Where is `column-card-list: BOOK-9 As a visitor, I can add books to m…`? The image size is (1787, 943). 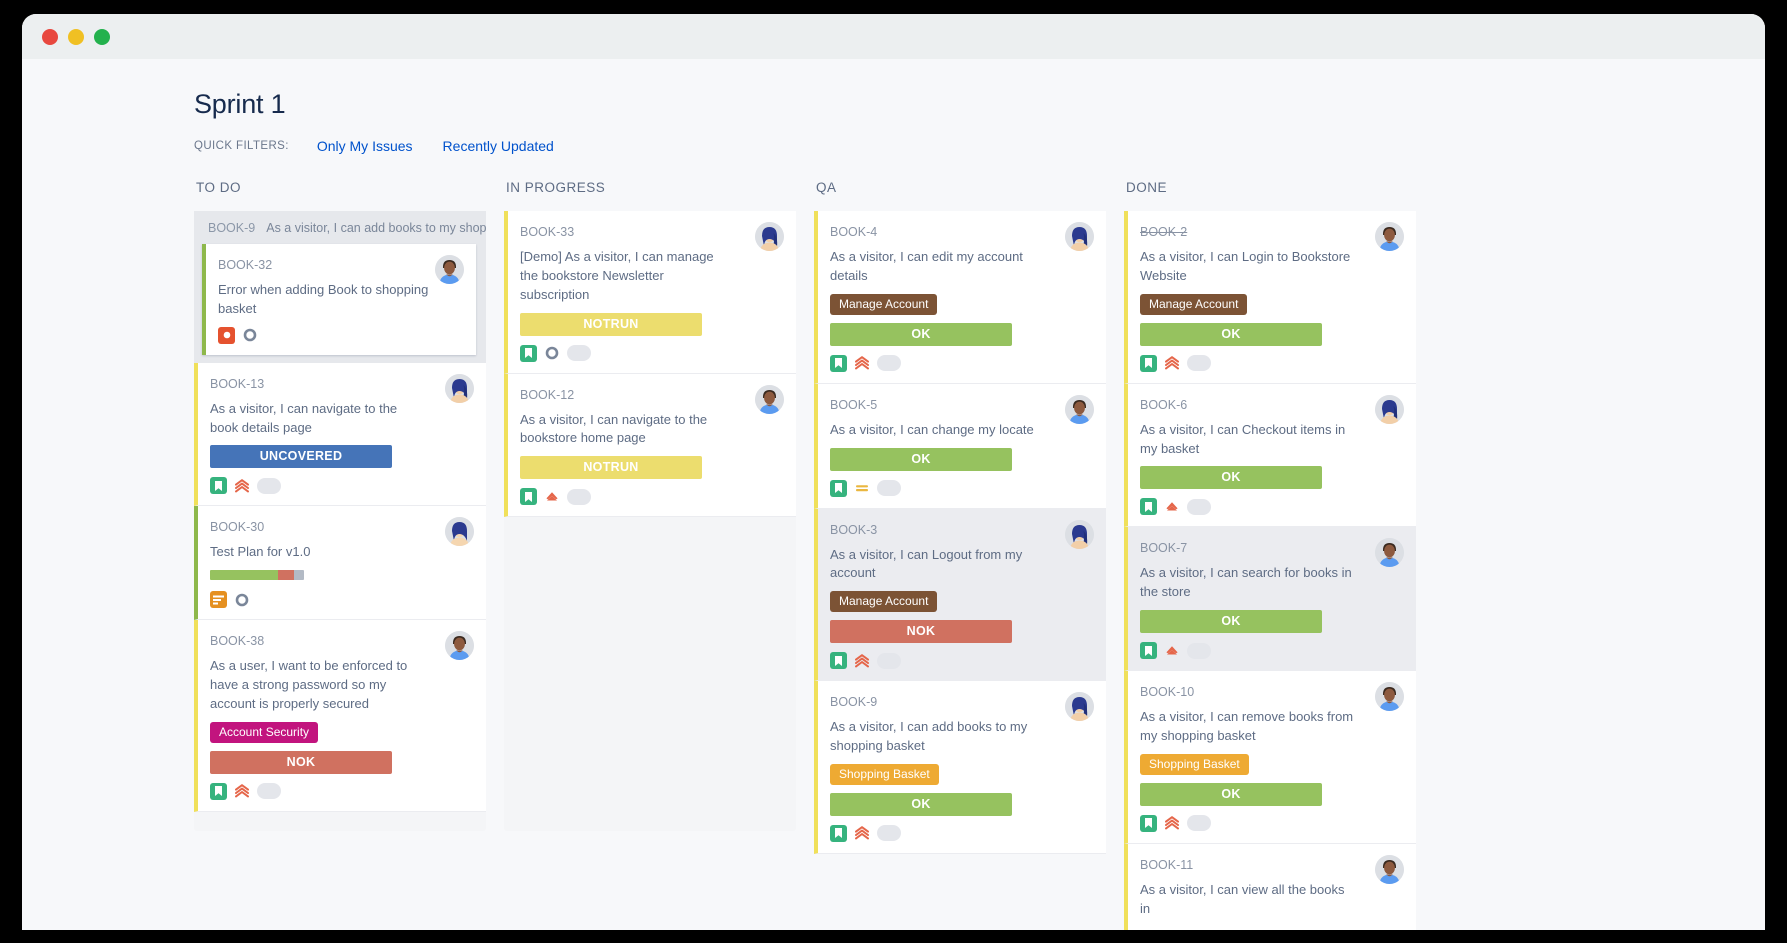
column-card-list: BOOK-9 As a visitor, I can add books to m… is located at coordinates (340, 521).